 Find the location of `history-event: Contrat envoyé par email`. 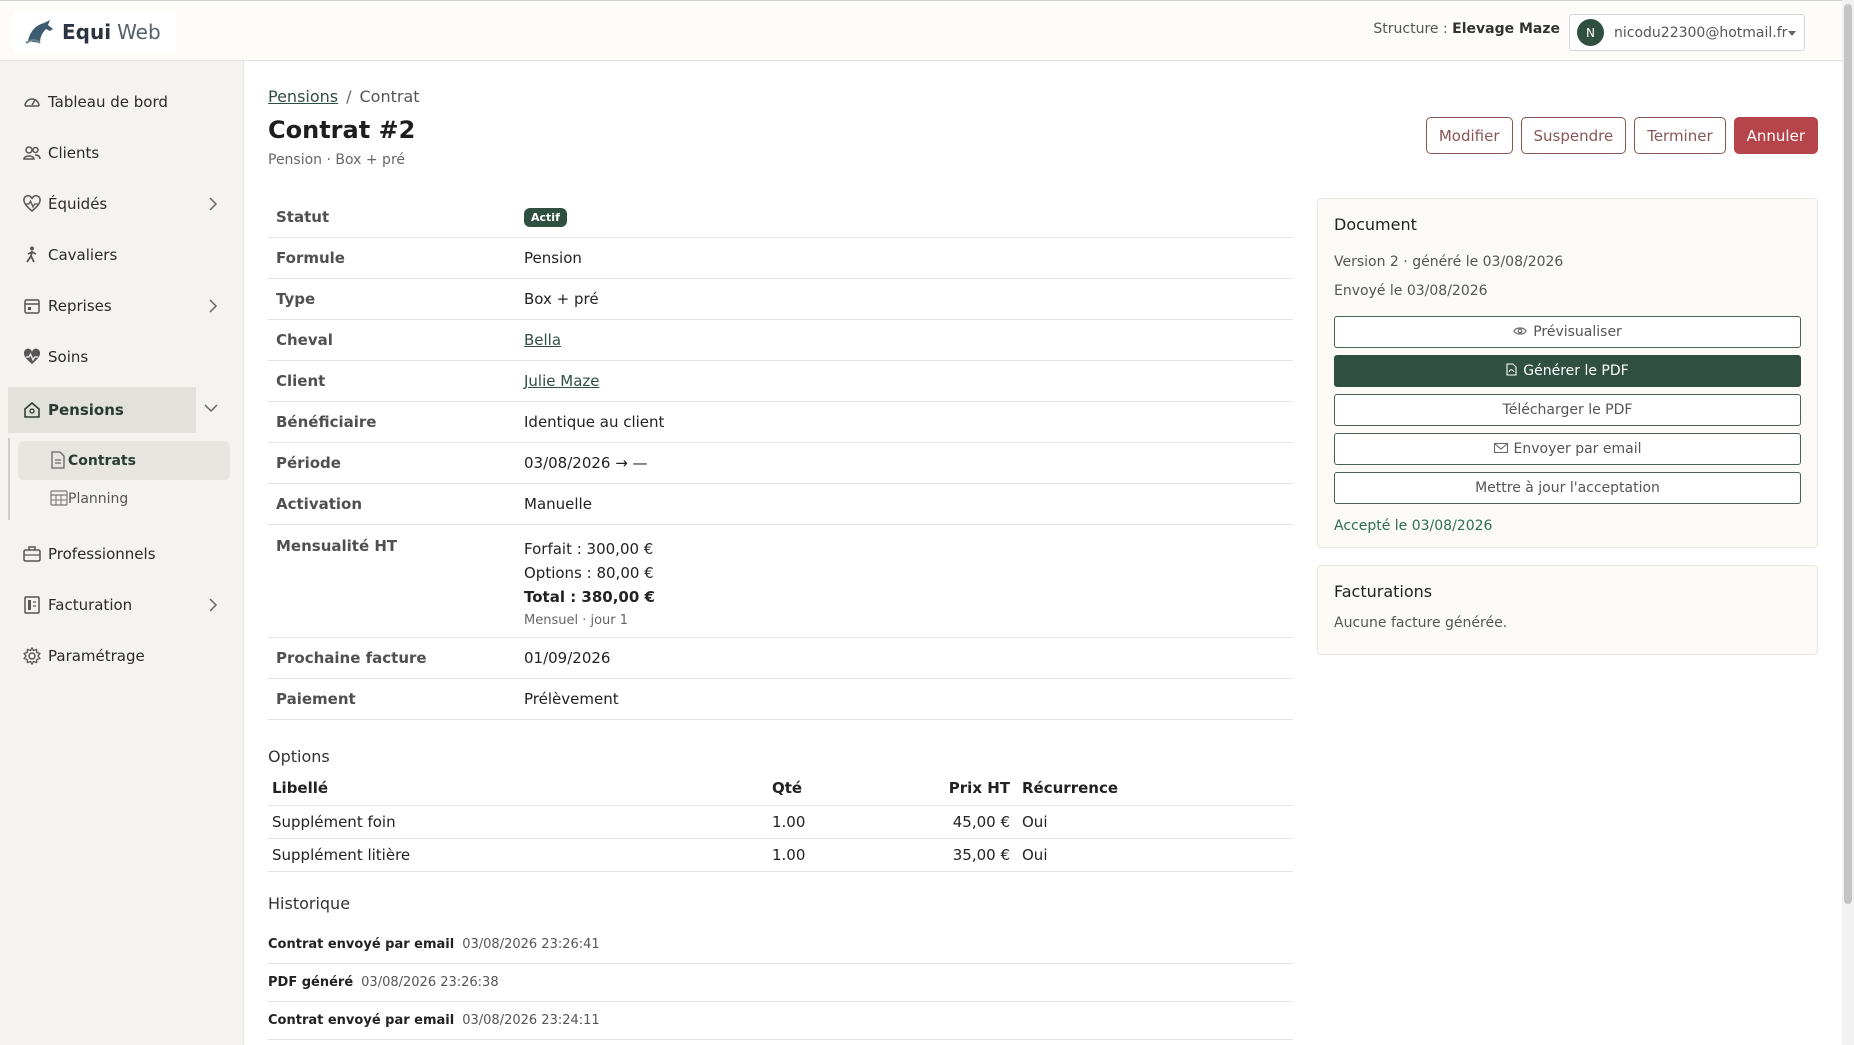

history-event: Contrat envoyé par email is located at coordinates (361, 1020).